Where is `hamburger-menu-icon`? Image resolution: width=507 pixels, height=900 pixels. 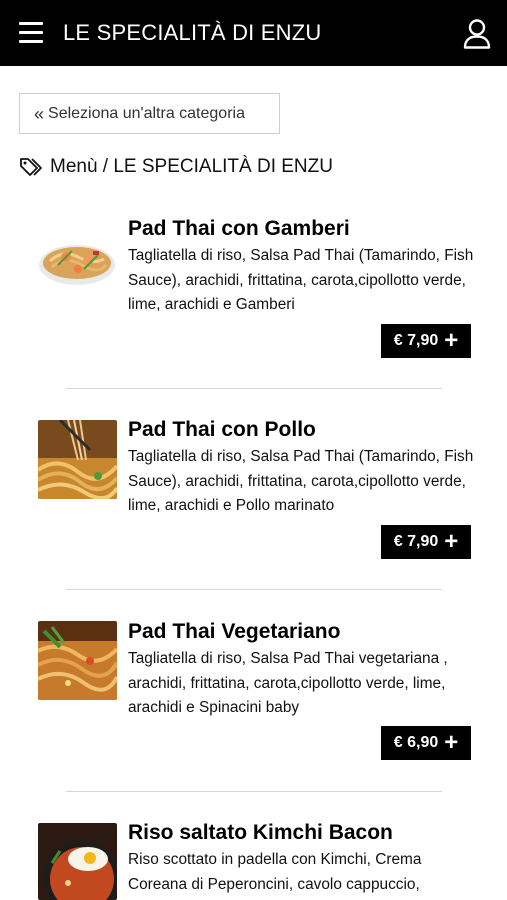 hamburger-menu-icon is located at coordinates (31, 33).